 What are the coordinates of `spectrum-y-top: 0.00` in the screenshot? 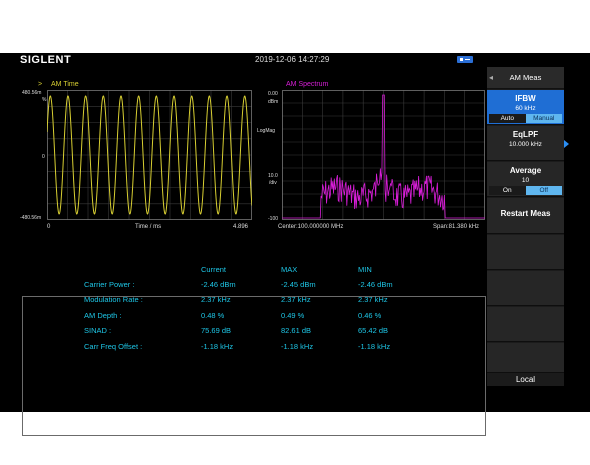 It's located at (273, 94).